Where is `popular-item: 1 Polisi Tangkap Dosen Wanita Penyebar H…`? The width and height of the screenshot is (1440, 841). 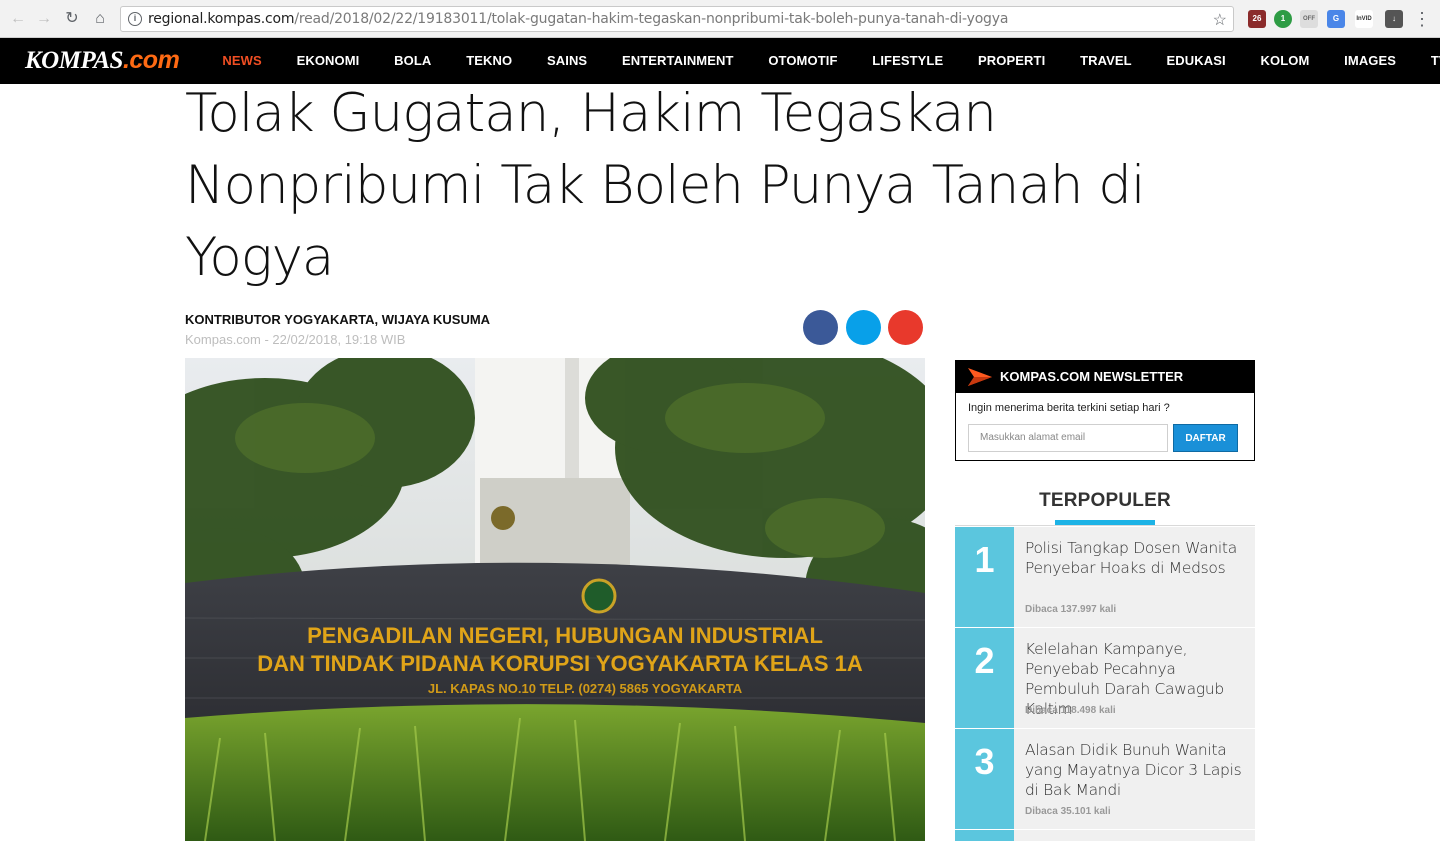
popular-item: 1 Polisi Tangkap Dosen Wanita Penyebar H… is located at coordinates (1105, 577).